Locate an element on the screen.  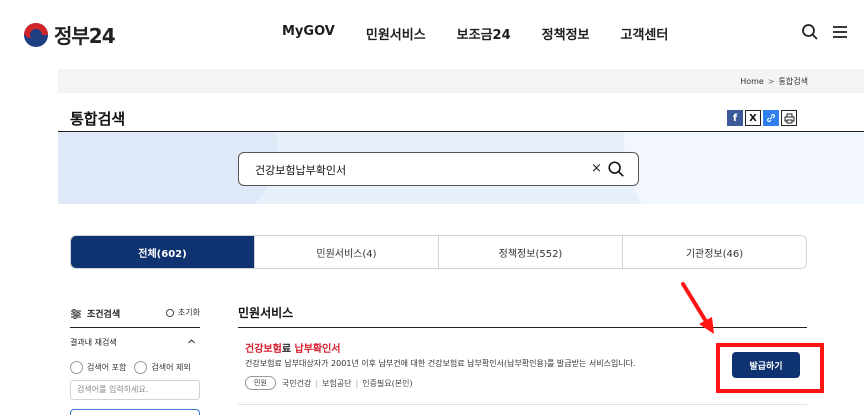
nav-item-policy: 정책정보 is located at coordinates (566, 33).